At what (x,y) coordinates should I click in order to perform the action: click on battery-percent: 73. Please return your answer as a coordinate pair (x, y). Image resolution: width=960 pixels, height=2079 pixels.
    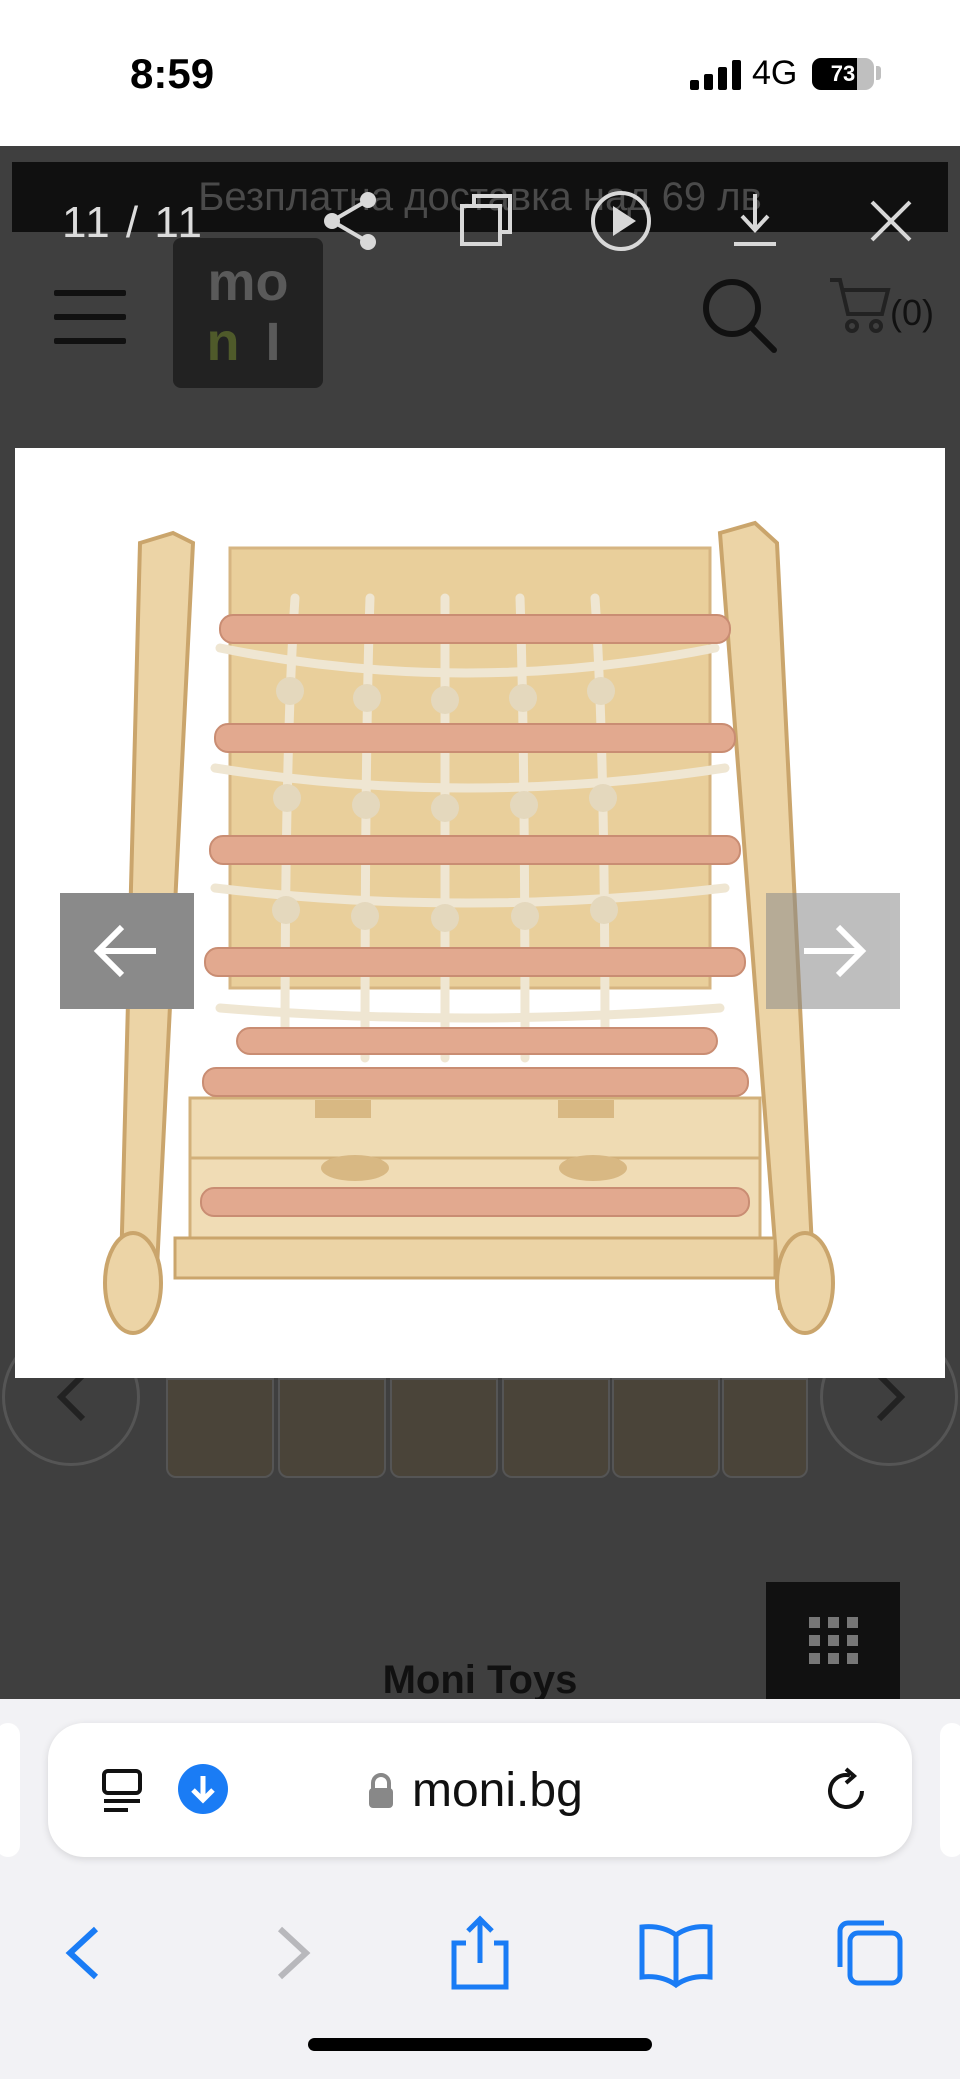
    Looking at the image, I should click on (843, 73).